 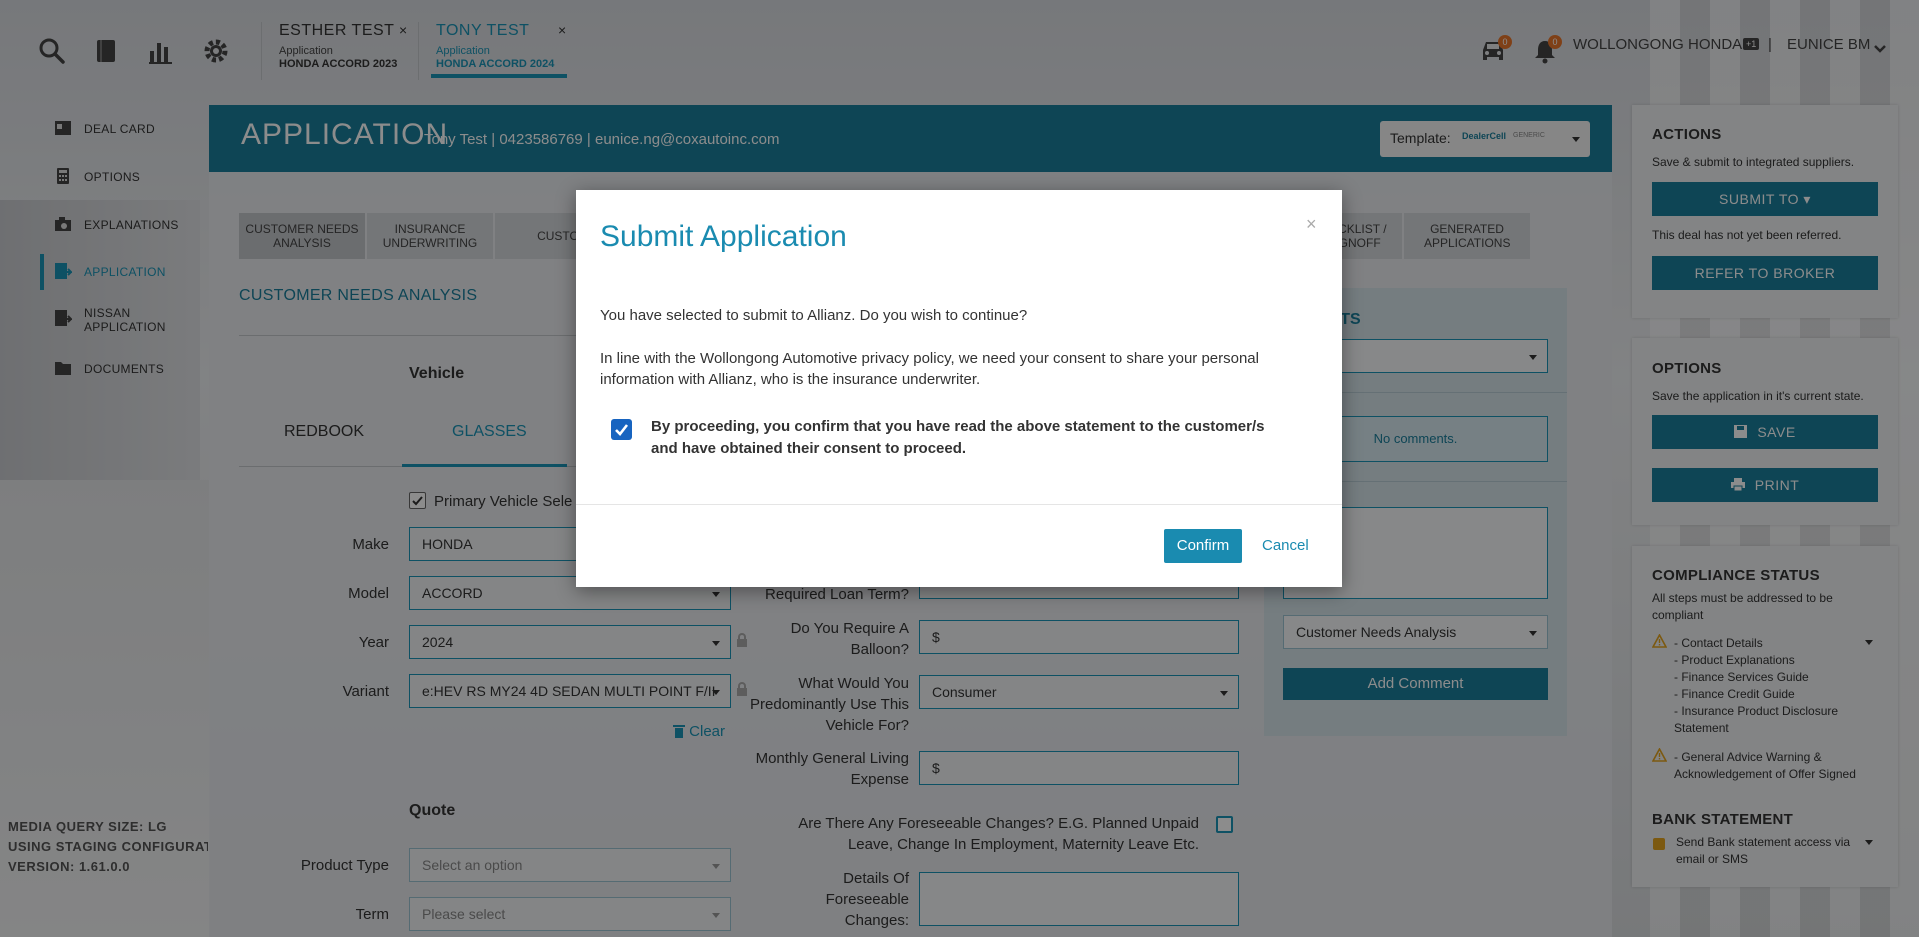 I want to click on close-icon: ×, so click(x=1311, y=224).